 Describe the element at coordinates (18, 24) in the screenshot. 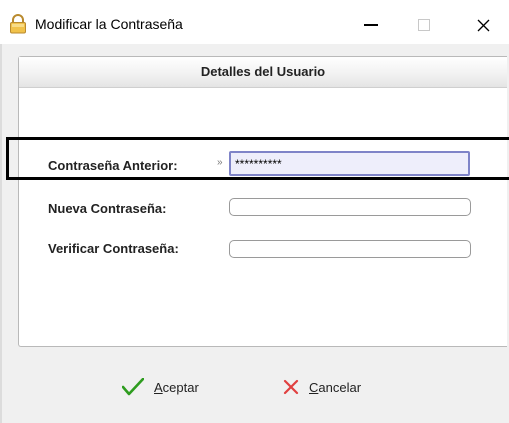

I see `lock-icon` at that location.